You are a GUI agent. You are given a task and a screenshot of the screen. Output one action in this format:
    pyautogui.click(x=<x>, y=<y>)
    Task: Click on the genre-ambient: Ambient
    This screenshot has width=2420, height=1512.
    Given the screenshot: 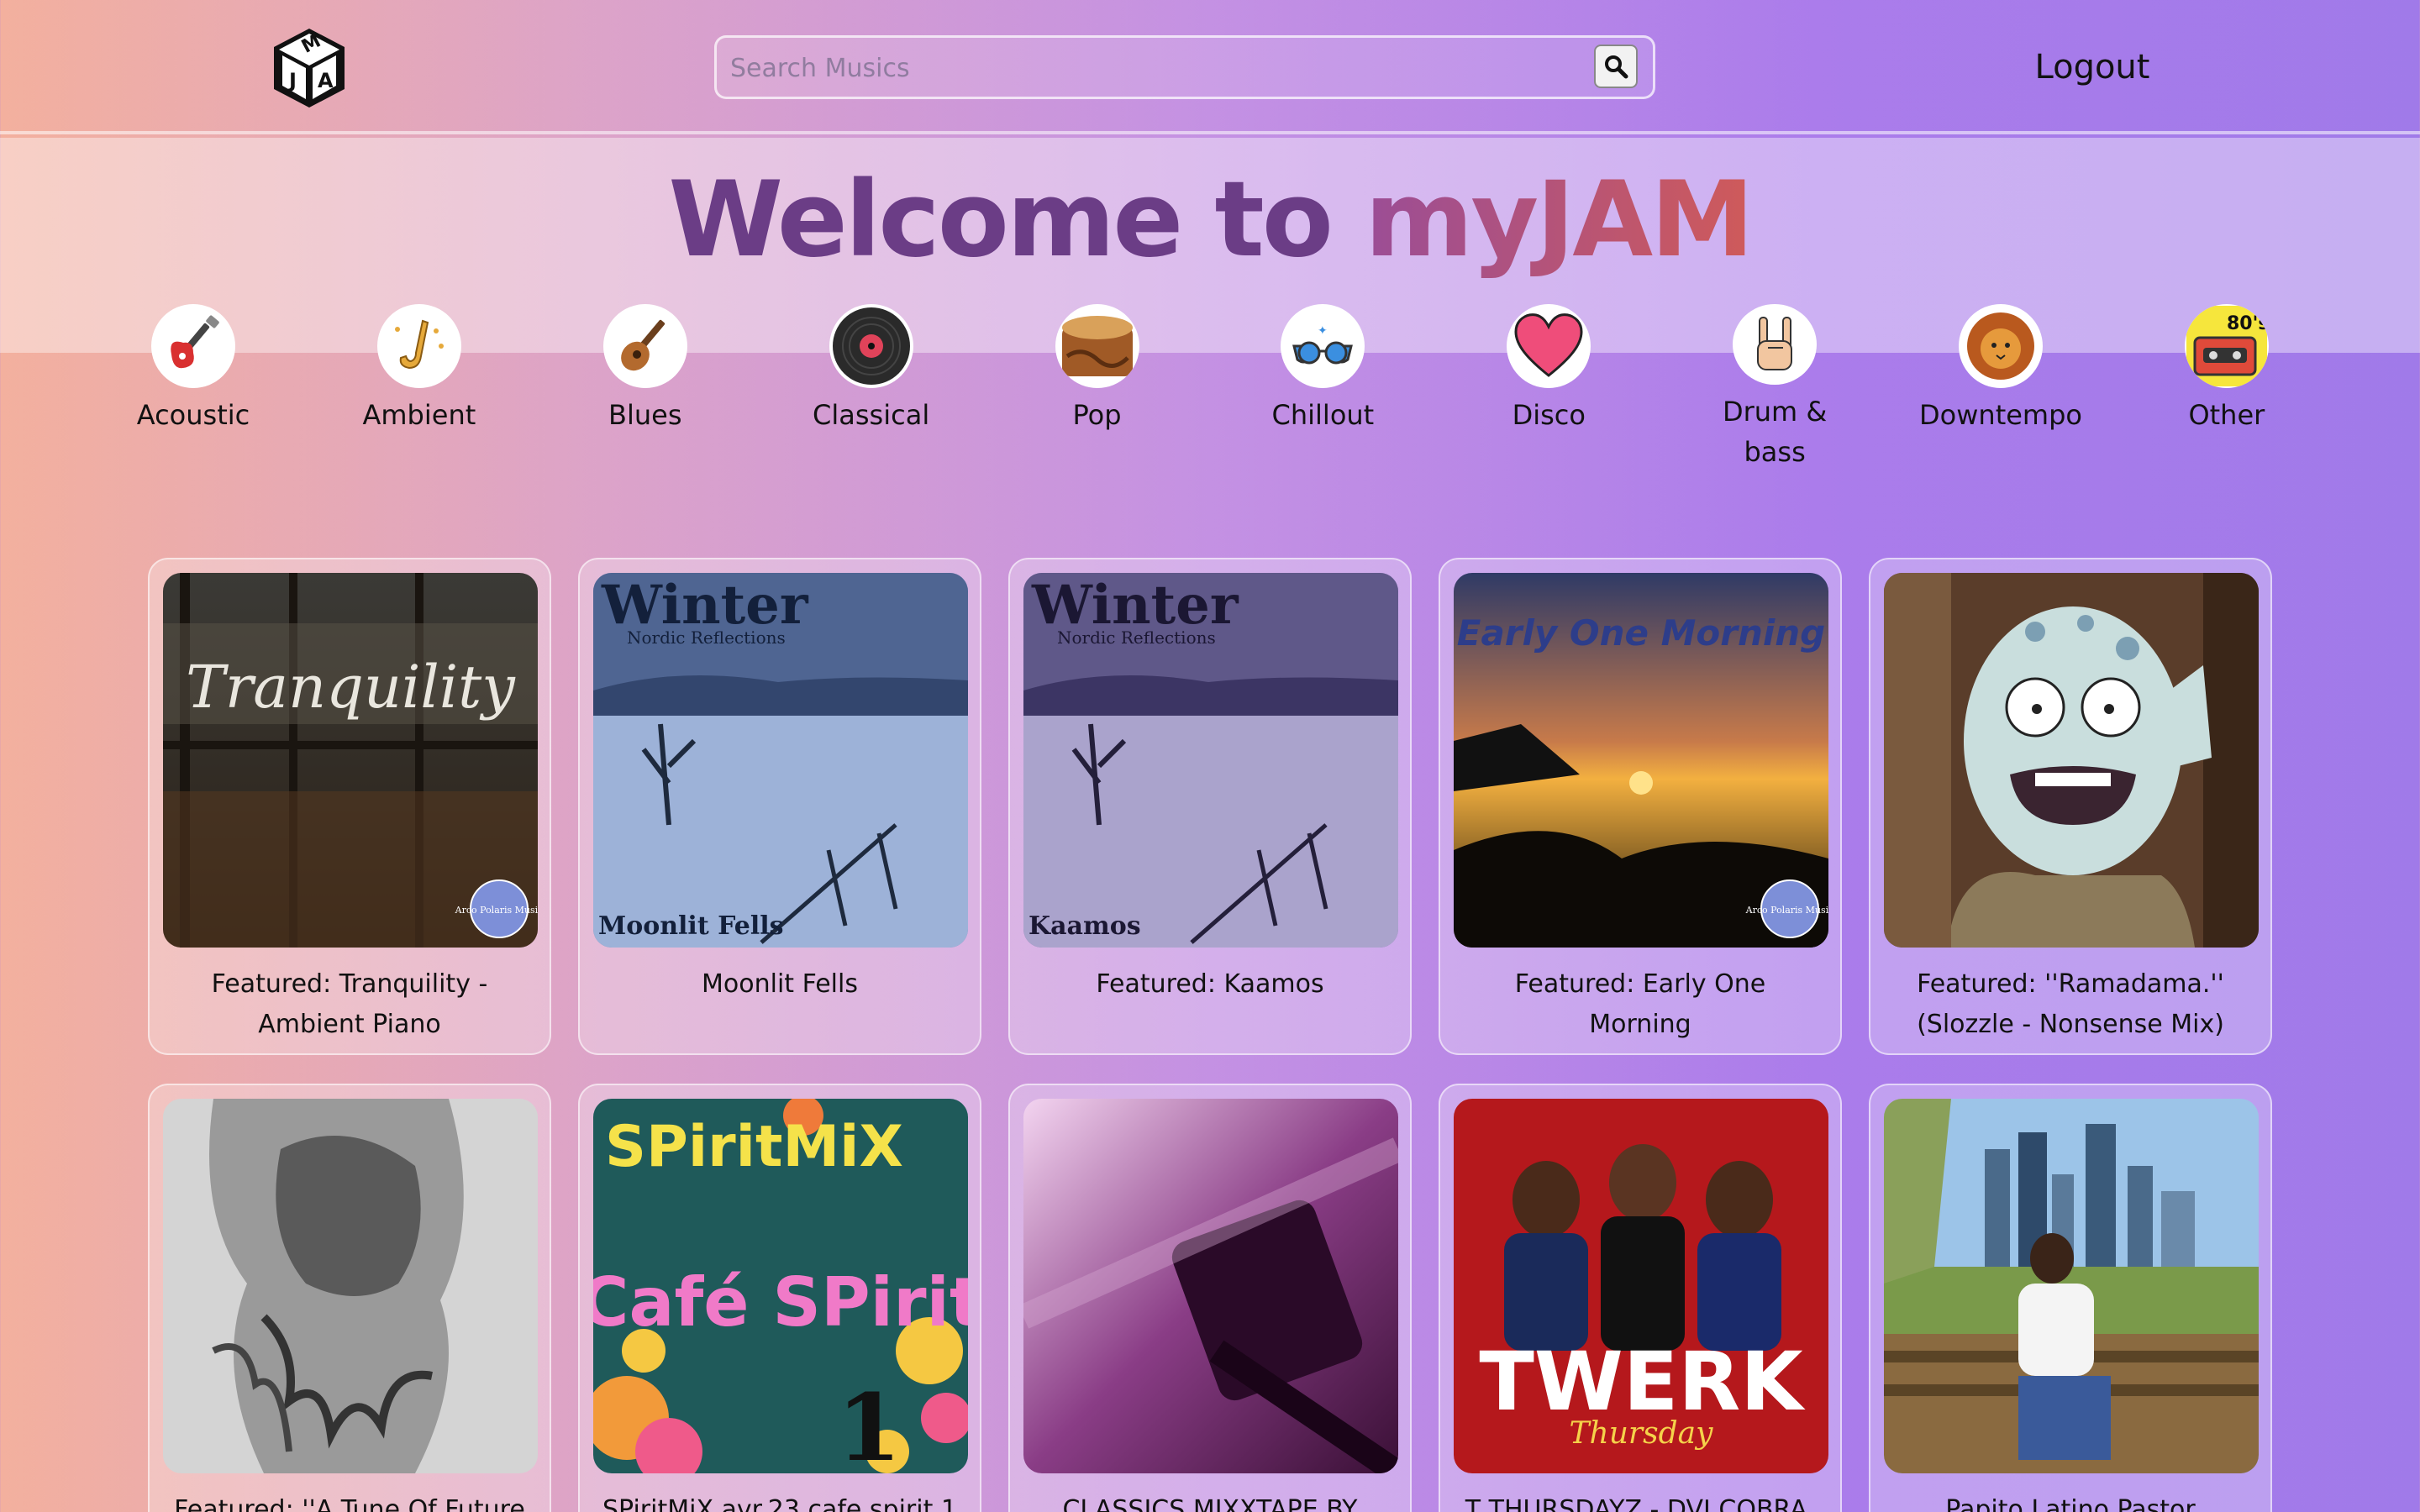 What is the action you would take?
    pyautogui.click(x=419, y=388)
    